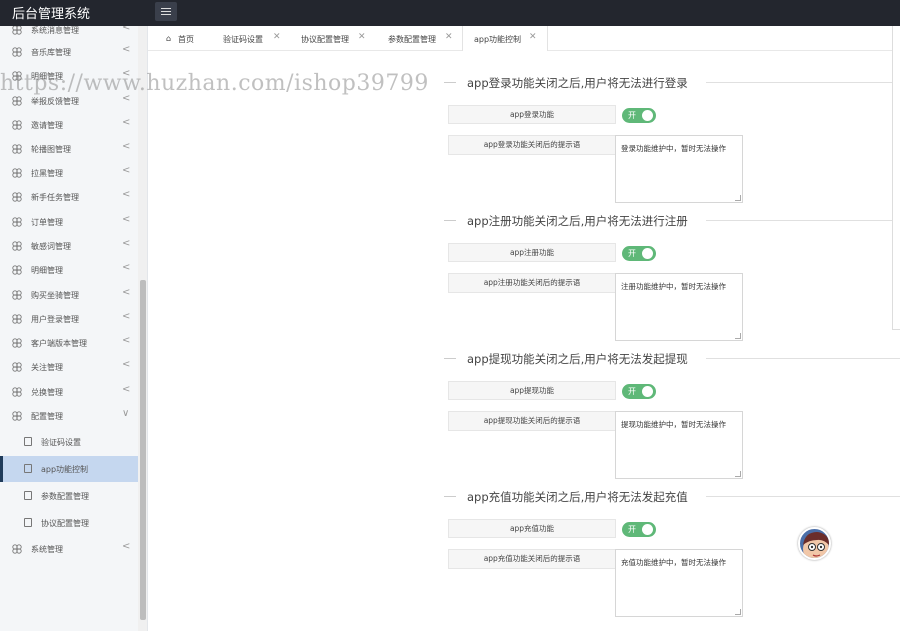 This screenshot has height=631, width=900. Describe the element at coordinates (243, 39) in the screenshot. I see `tab-label: 验证码设置` at that location.